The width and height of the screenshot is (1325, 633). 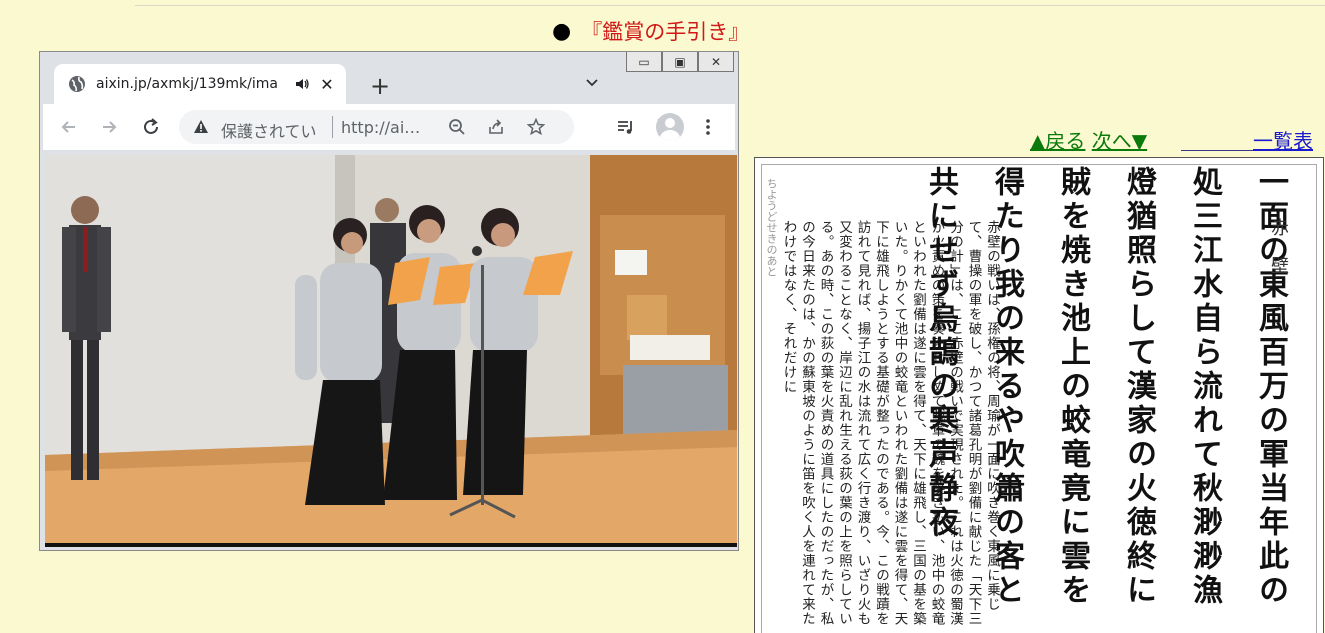 What do you see at coordinates (1278, 256) in the screenshot?
I see `poem-title: 赤壁` at bounding box center [1278, 256].